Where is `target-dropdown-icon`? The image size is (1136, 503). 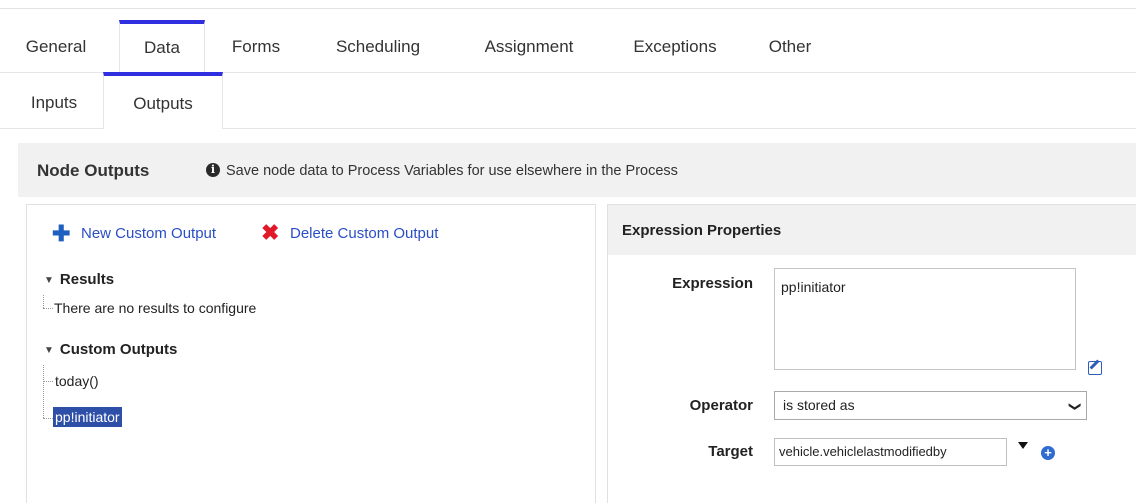 target-dropdown-icon is located at coordinates (1023, 445).